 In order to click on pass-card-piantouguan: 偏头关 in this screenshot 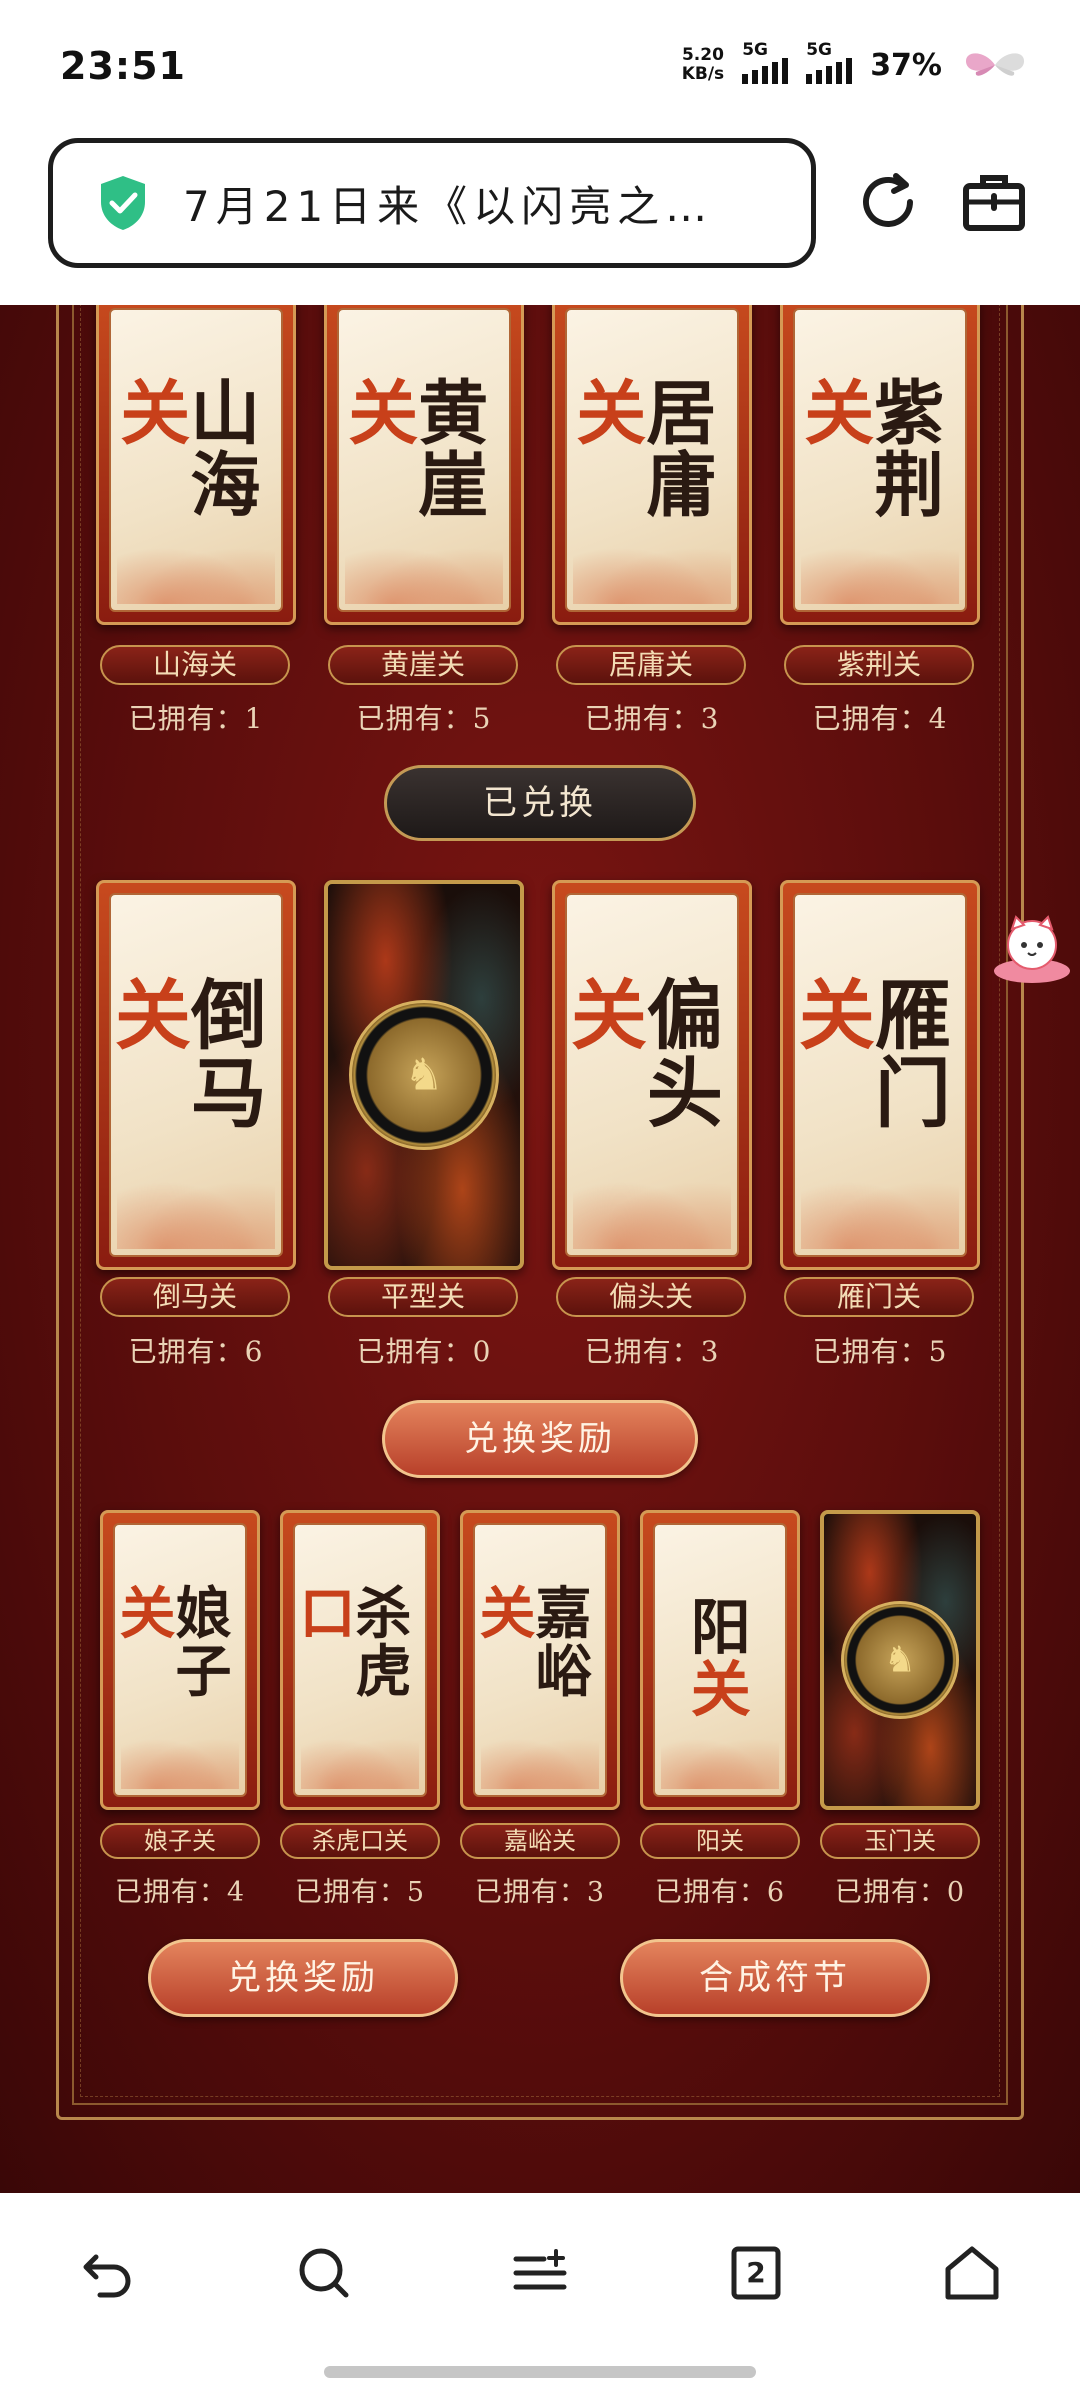, I will do `click(652, 1075)`.